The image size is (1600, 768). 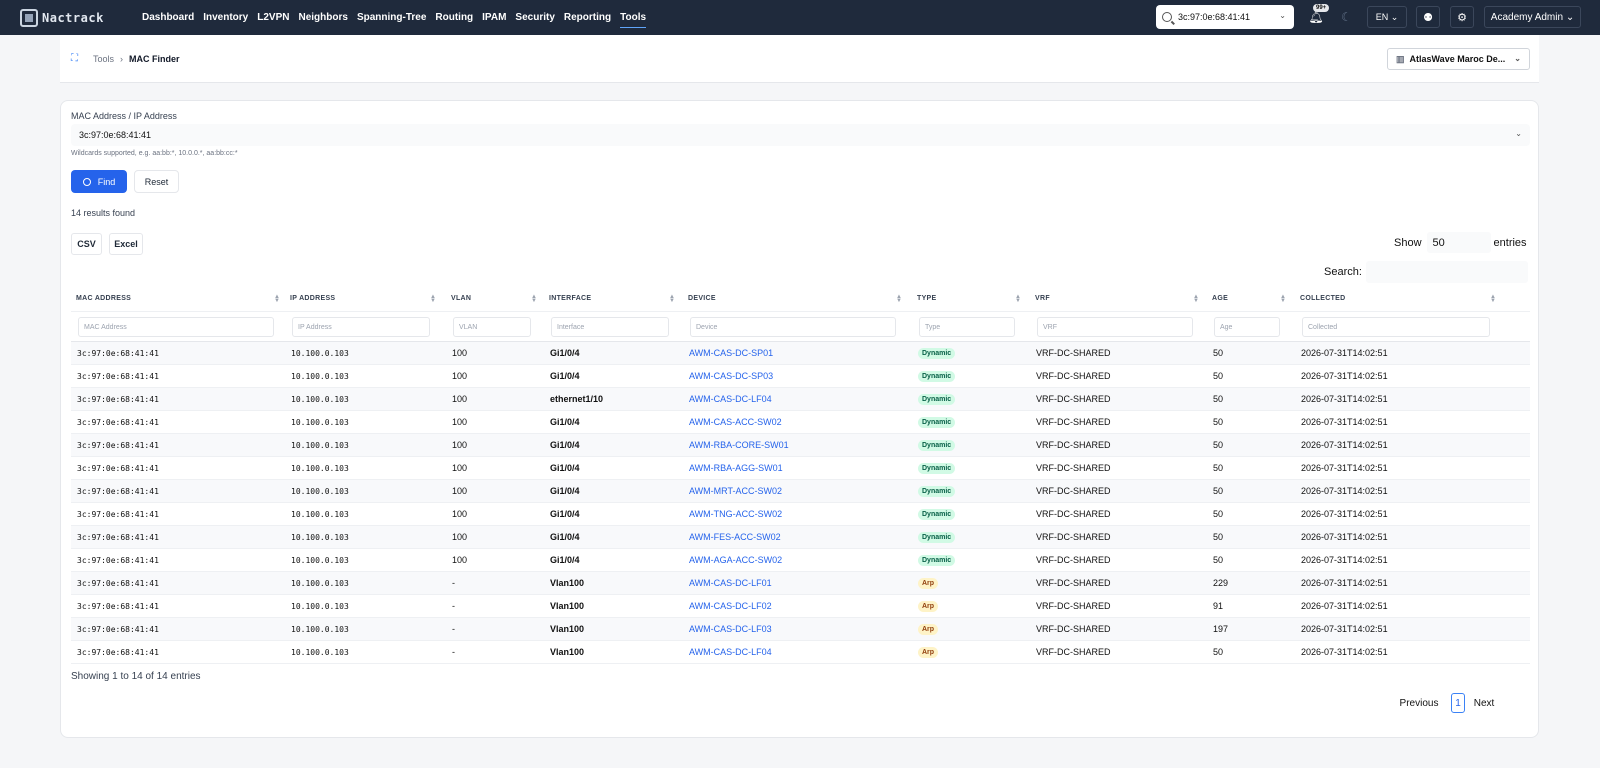 What do you see at coordinates (1446, 272) in the screenshot?
I see `table-search-input` at bounding box center [1446, 272].